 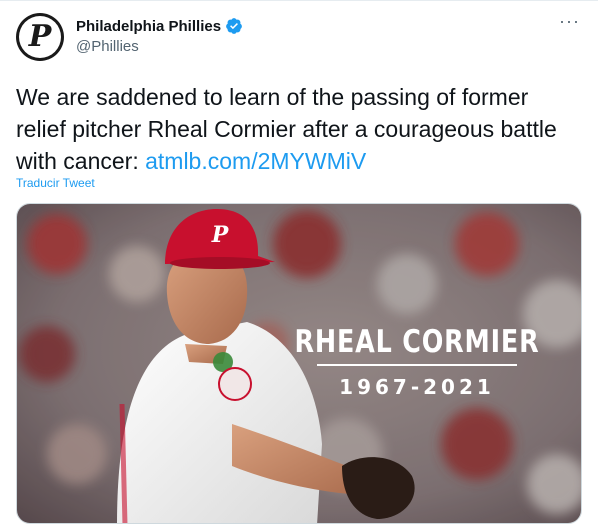 What do you see at coordinates (235, 384) in the screenshot?
I see `sleeve-patch-icon` at bounding box center [235, 384].